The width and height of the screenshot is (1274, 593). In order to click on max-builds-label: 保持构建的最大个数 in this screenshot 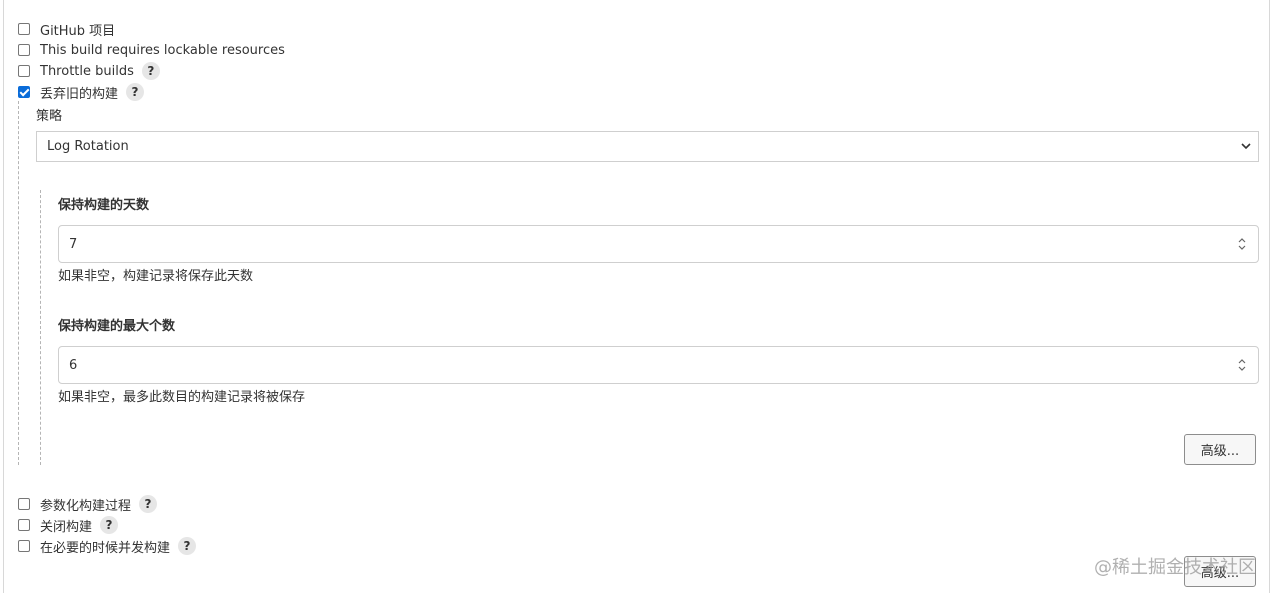, I will do `click(117, 326)`.